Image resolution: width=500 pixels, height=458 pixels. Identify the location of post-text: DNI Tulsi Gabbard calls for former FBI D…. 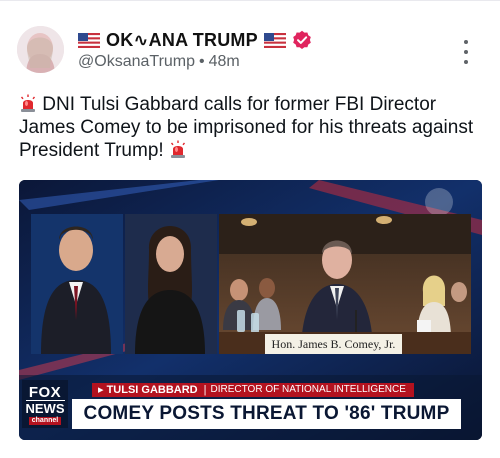
(246, 127).